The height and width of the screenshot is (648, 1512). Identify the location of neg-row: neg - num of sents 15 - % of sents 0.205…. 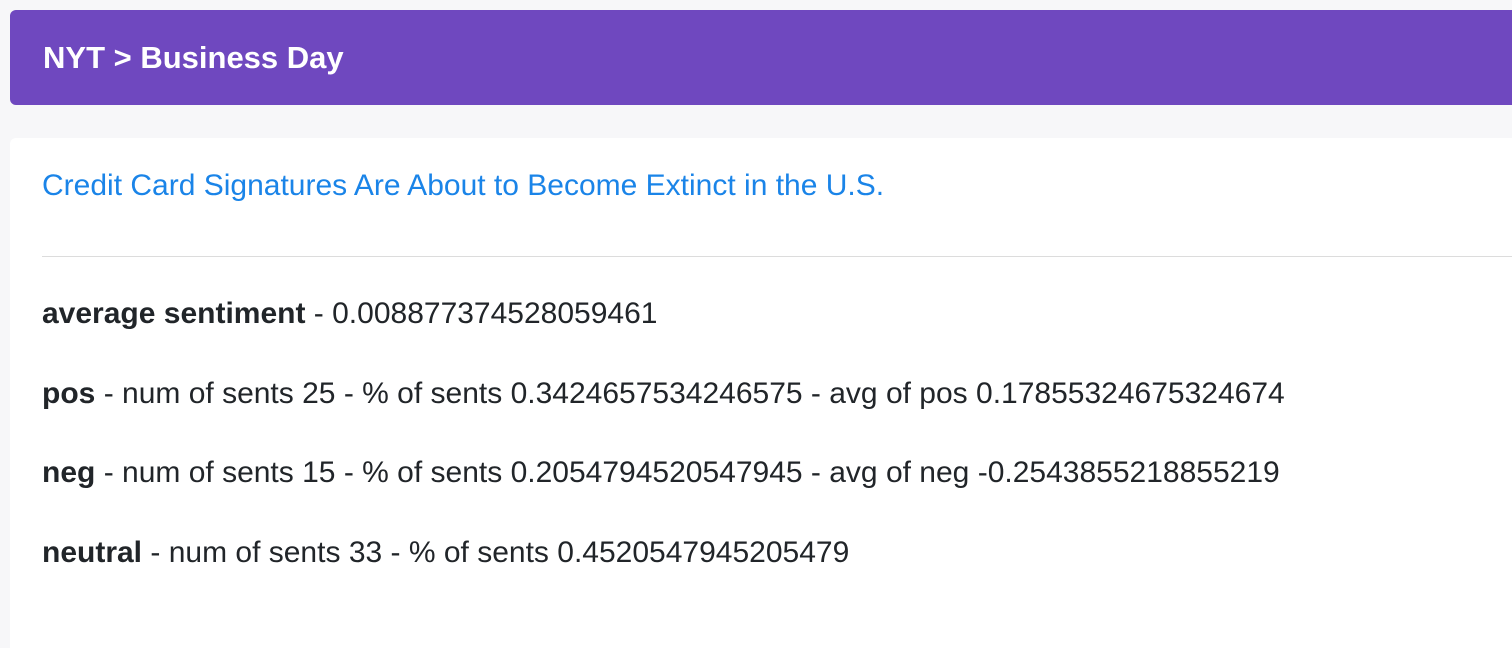
(661, 472).